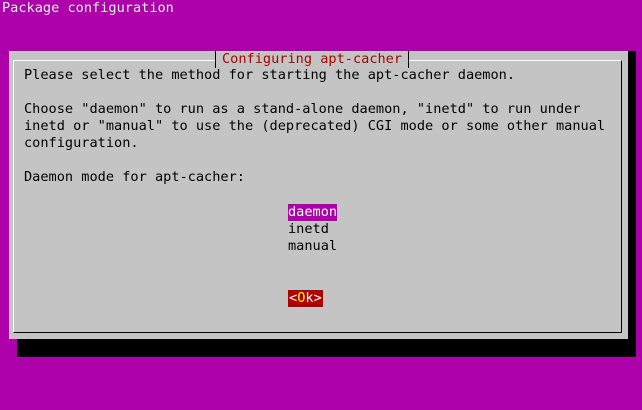 The width and height of the screenshot is (642, 410). I want to click on mode-option-list: daemon inetd manual, so click(313, 229).